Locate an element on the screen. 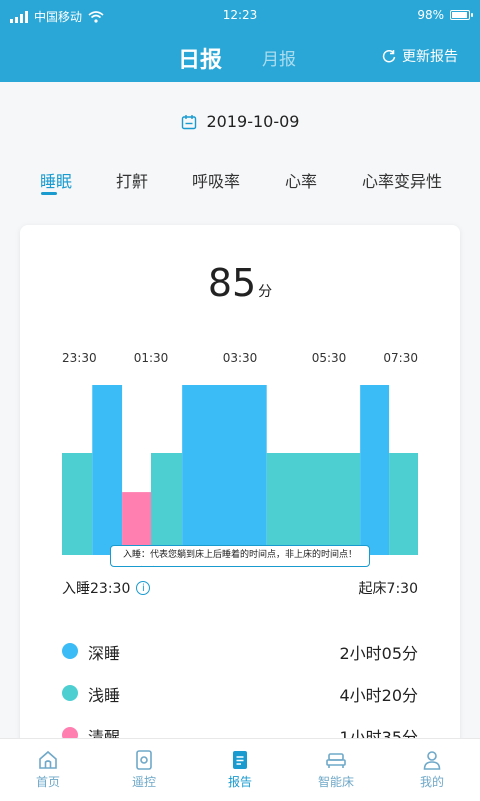  nav-smart-bed: 智能床 is located at coordinates (336, 770).